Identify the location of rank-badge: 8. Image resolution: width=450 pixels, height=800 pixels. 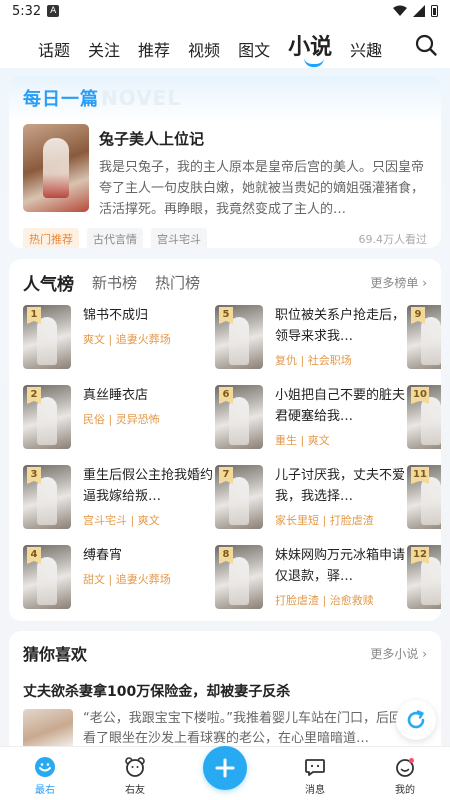
(226, 555).